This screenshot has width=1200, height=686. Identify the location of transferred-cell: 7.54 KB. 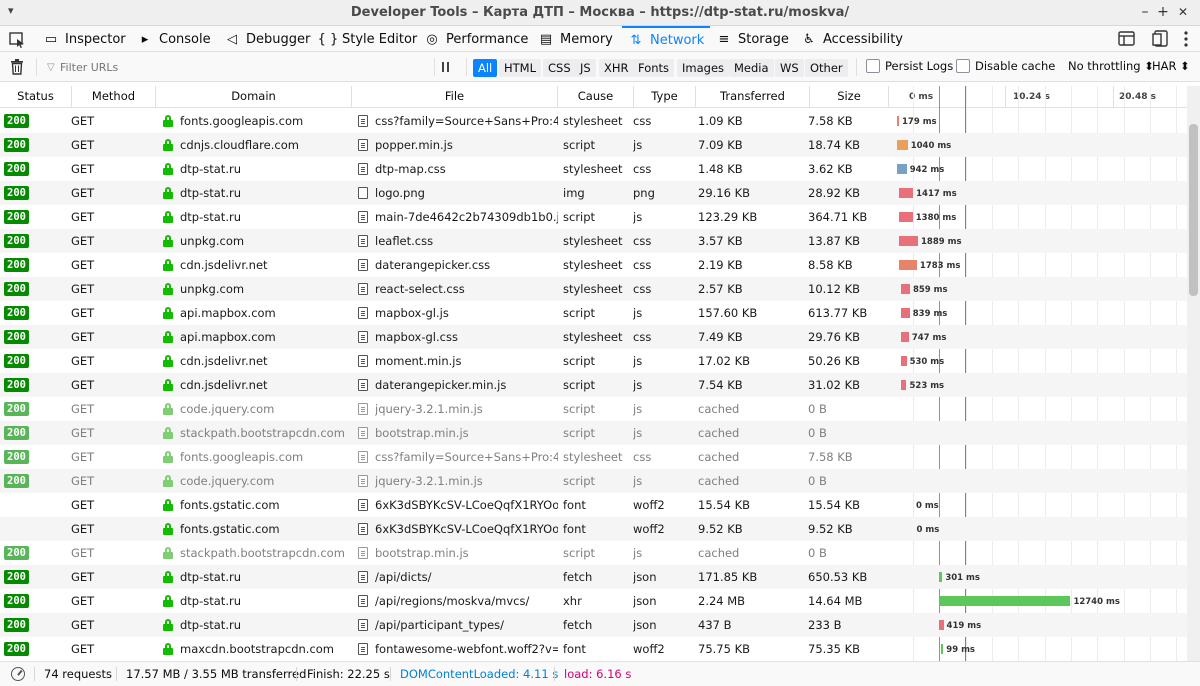
(720, 385).